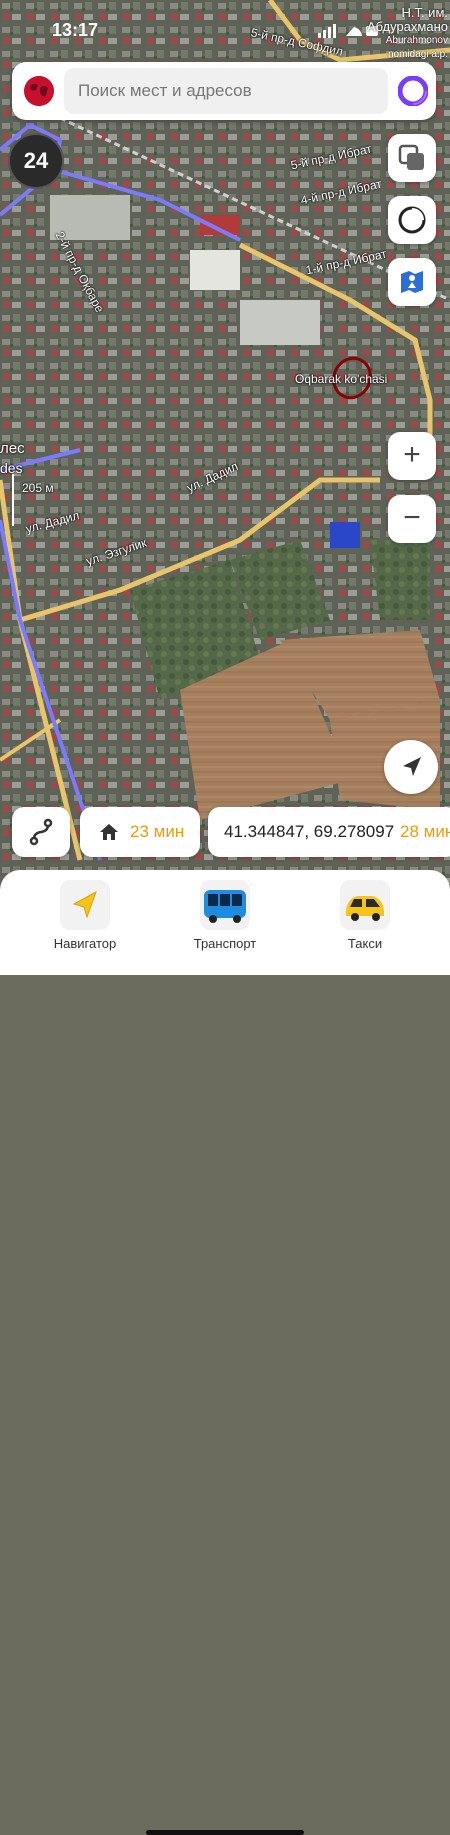  I want to click on search-input: Поиск мест и адресов, so click(226, 91).